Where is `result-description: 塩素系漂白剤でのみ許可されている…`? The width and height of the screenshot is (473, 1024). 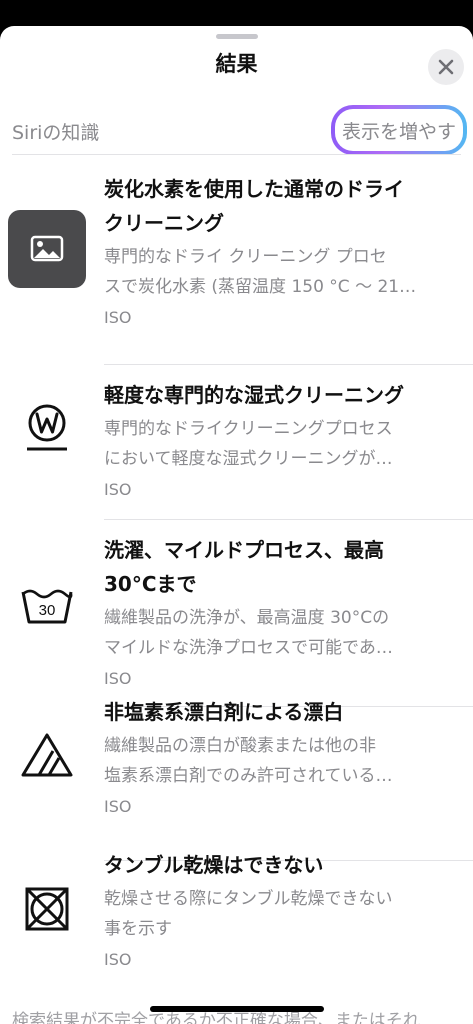
result-description: 塩素系漂白剤でのみ許可されている… is located at coordinates (248, 776).